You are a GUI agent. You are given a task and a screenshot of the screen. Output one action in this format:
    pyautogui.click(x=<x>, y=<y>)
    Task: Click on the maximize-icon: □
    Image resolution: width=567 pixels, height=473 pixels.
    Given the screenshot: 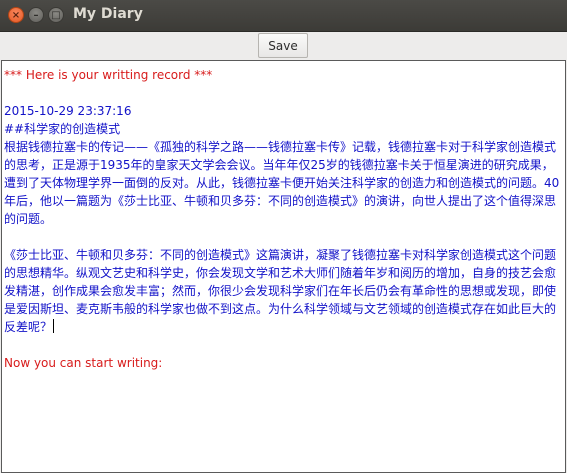 What is the action you would take?
    pyautogui.click(x=56, y=15)
    